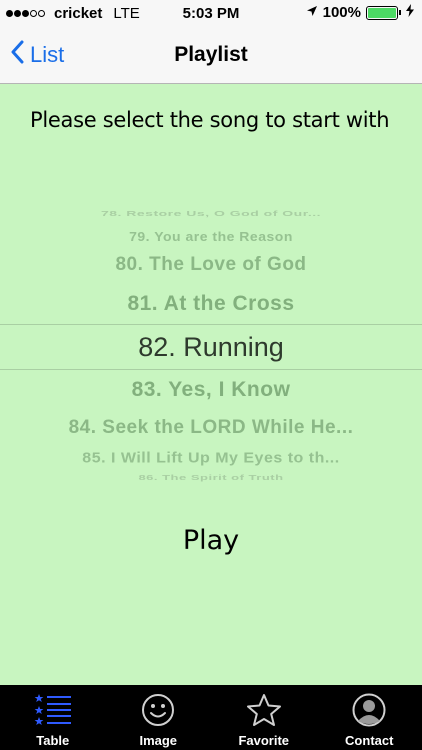 Image resolution: width=422 pixels, height=750 pixels. What do you see at coordinates (158, 710) in the screenshot?
I see `smiley-icon` at bounding box center [158, 710].